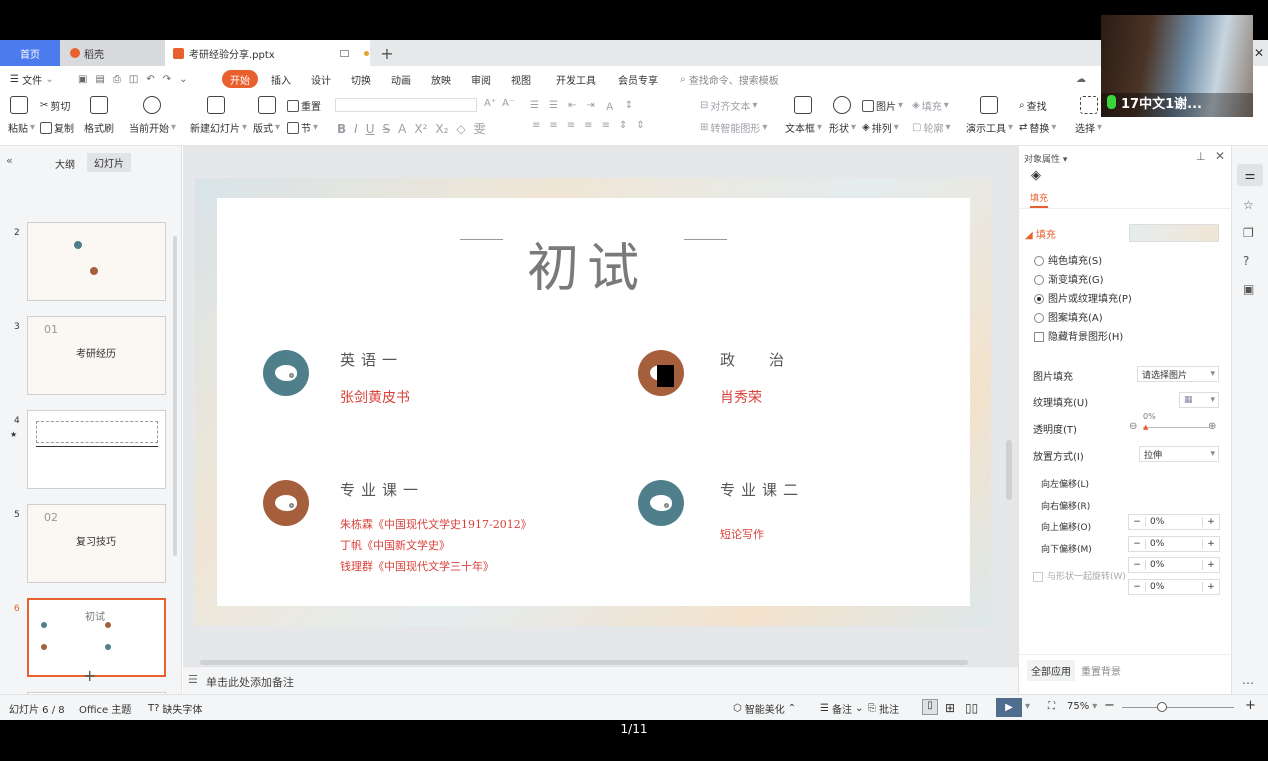  What do you see at coordinates (629, 105) in the screenshot?
I see `line-spacing-icon: ↕` at bounding box center [629, 105].